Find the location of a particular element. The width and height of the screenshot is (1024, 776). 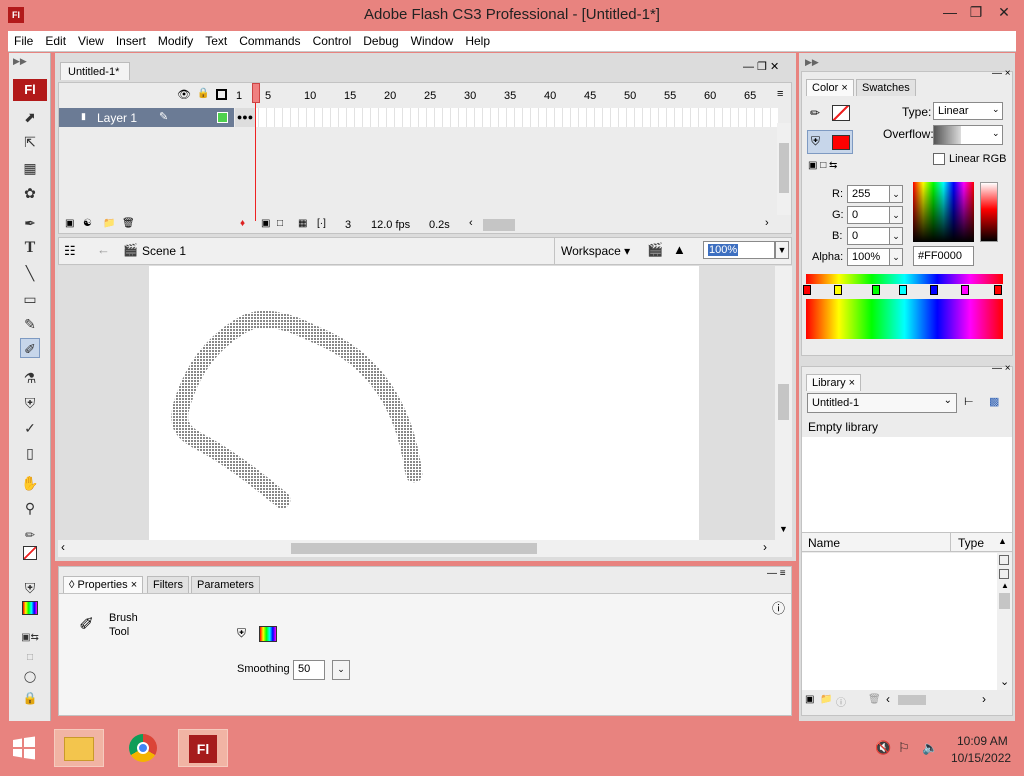

timeline-vscroll is located at coordinates (784, 169).